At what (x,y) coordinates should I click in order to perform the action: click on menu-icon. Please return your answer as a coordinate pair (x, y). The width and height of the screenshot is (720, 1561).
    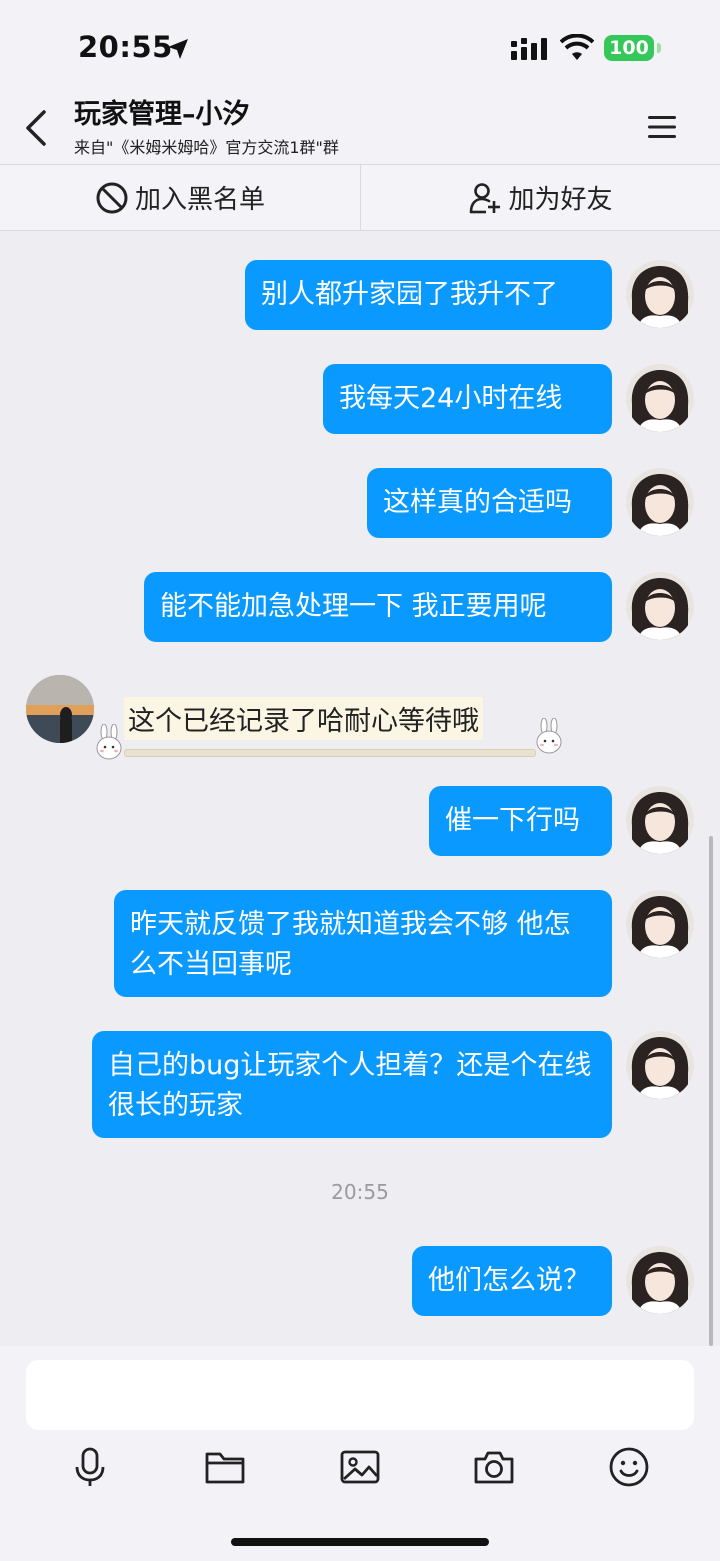
    Looking at the image, I should click on (662, 127).